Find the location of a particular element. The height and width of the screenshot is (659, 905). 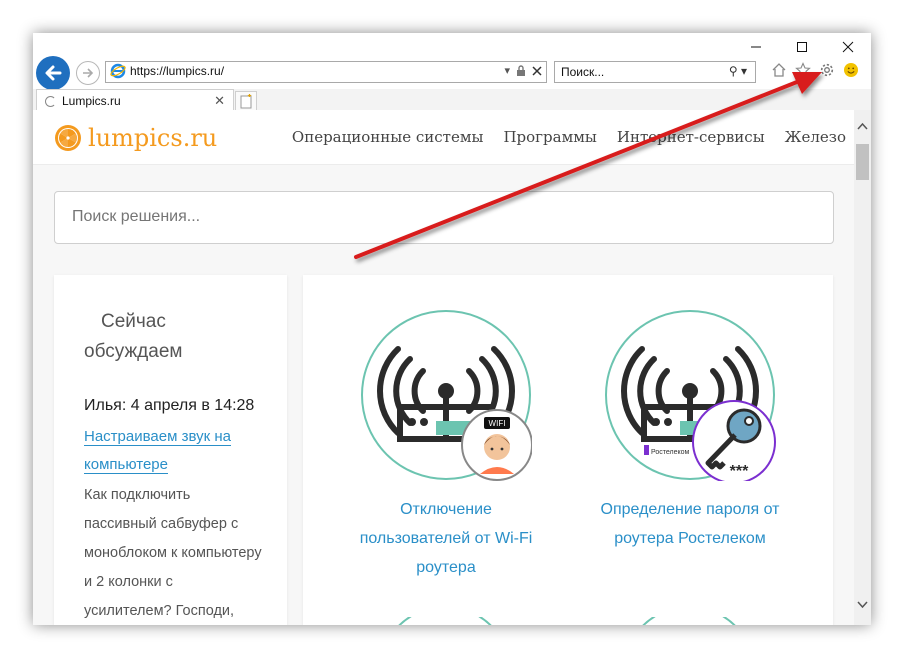

article-title-rostelecom: Определение пароля от роутера Ростелеком is located at coordinates (690, 524).